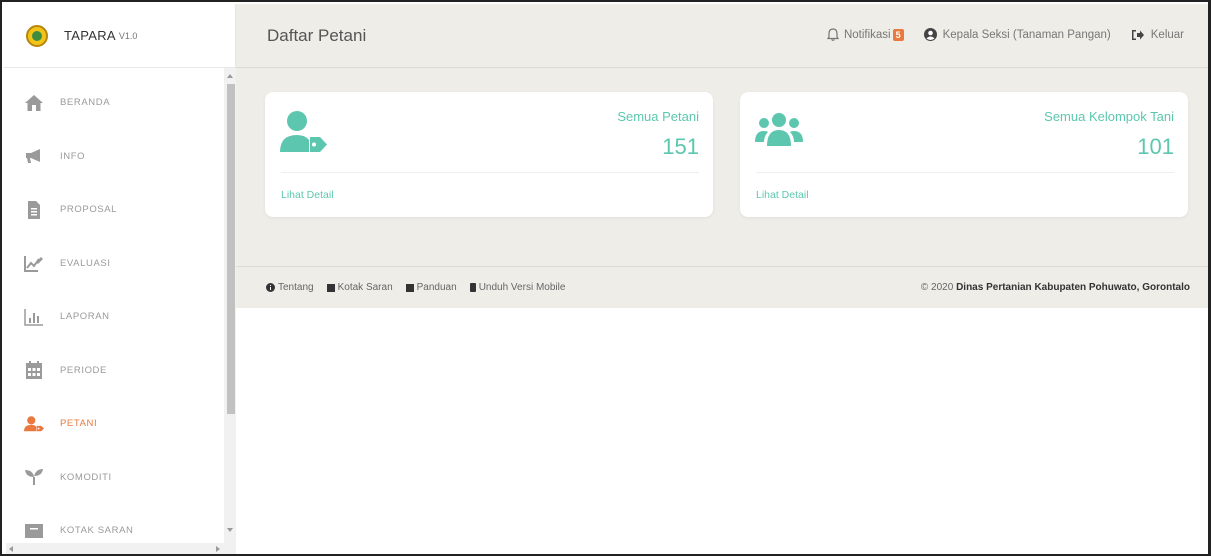 This screenshot has height=556, width=1211. I want to click on footer-link-tentang: Tentang, so click(290, 287).